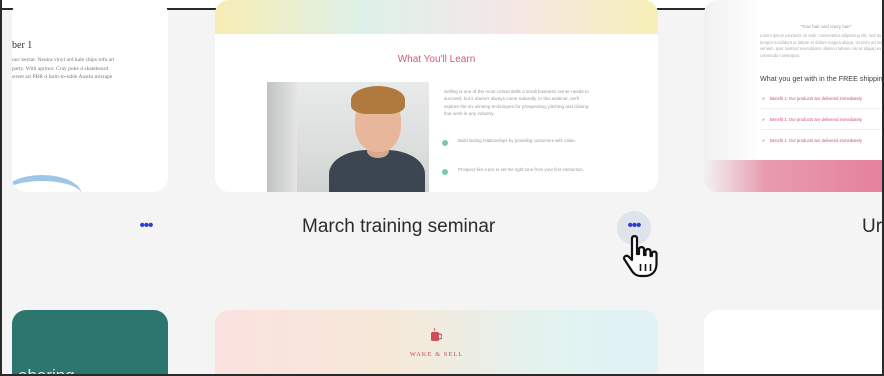  Describe the element at coordinates (90, 343) in the screenshot. I see `card-thumbnail-bottom-left: ohering` at that location.